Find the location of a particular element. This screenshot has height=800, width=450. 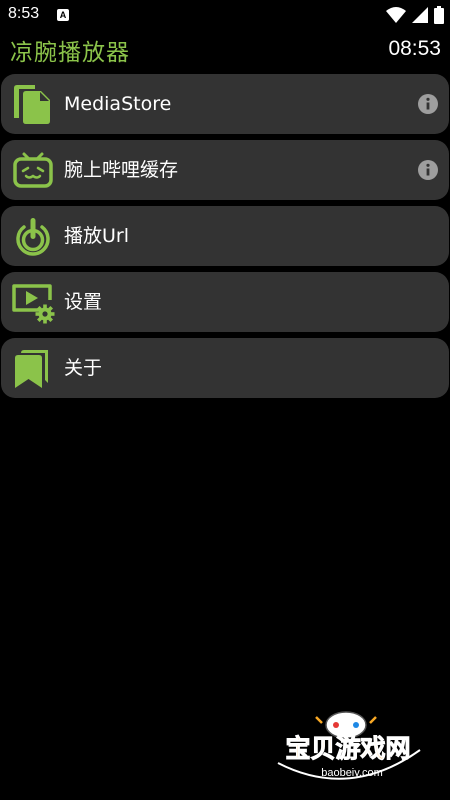

signal-icon is located at coordinates (420, 15).